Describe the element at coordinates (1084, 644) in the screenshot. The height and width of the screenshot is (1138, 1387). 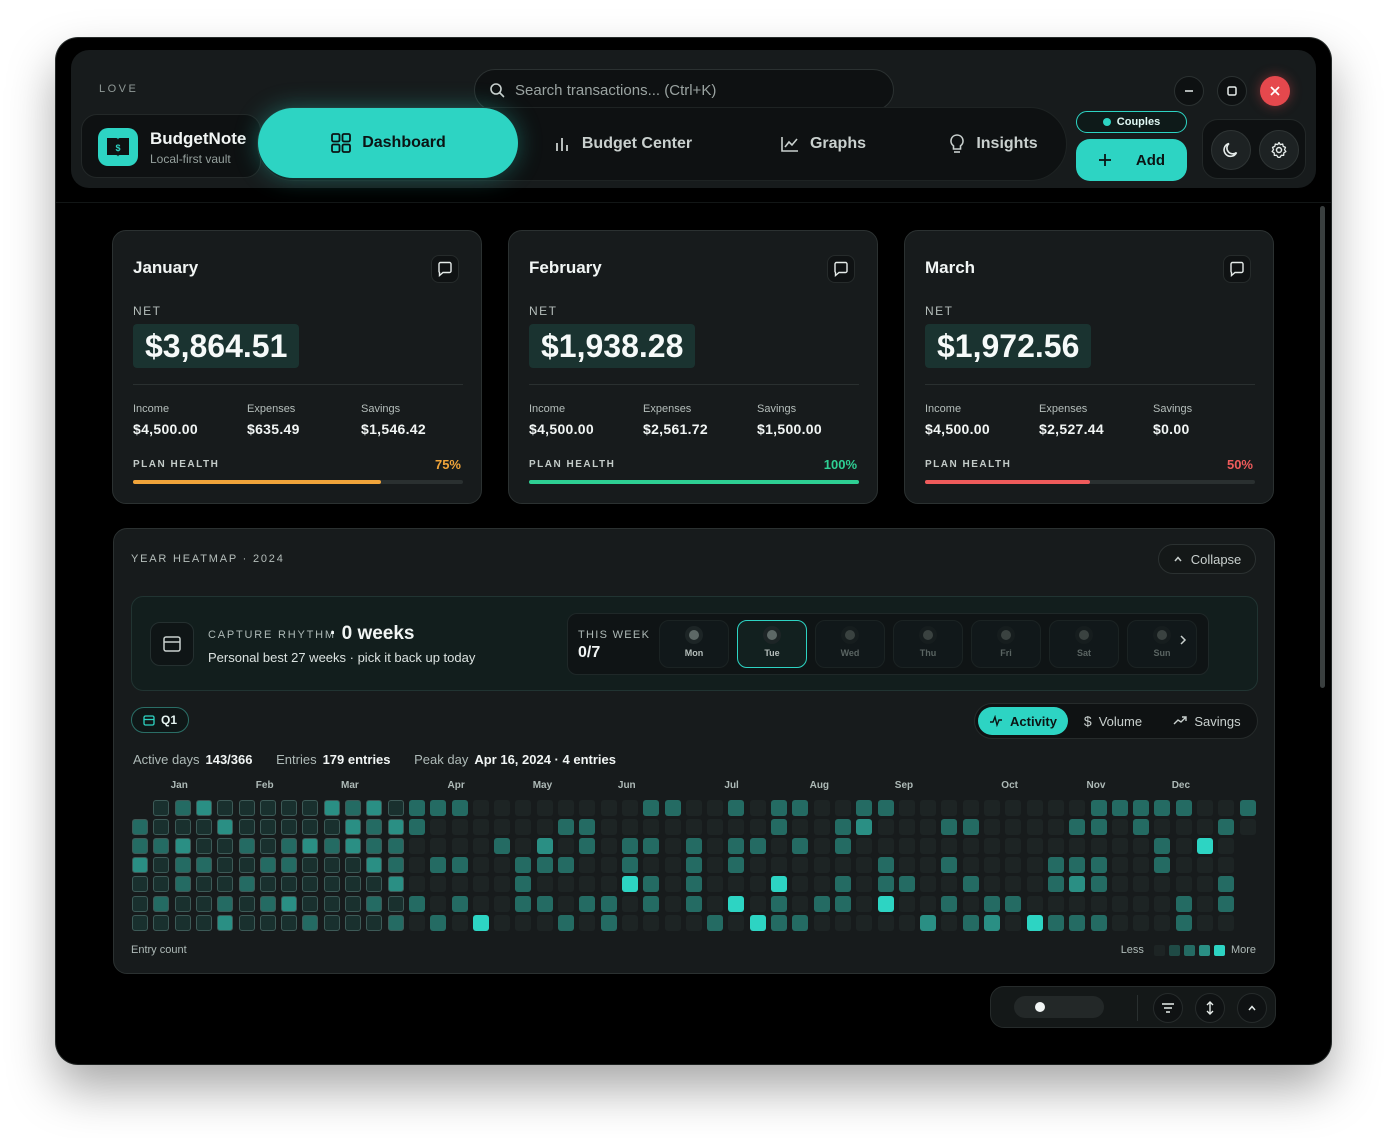
I see `week-day-sat: Sat` at that location.